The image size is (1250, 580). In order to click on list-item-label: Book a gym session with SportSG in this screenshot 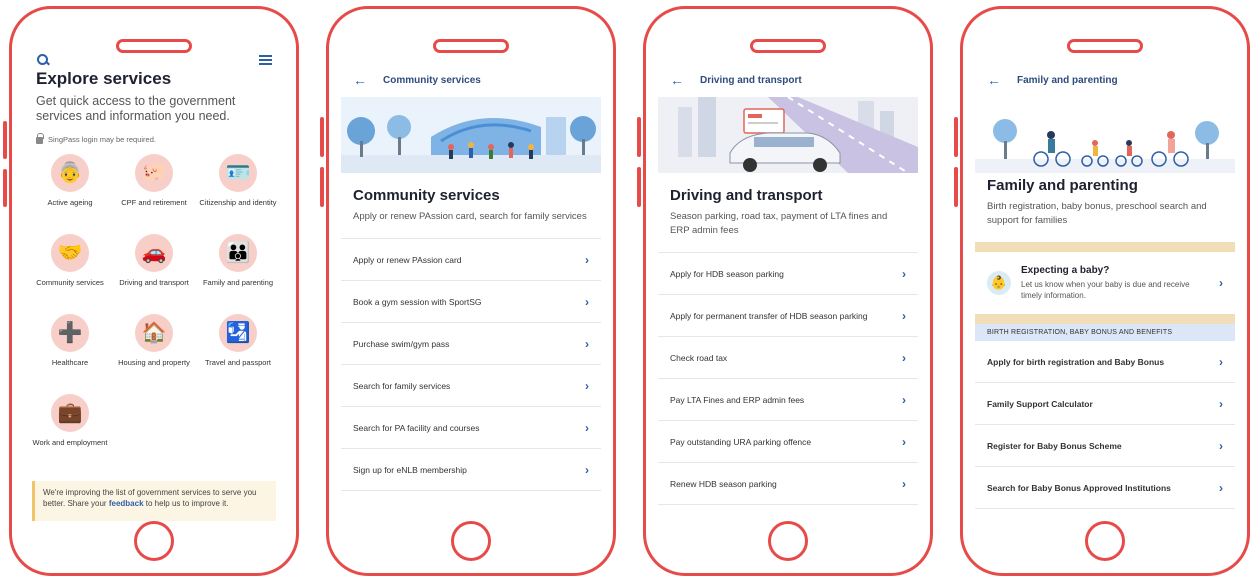, I will do `click(417, 301)`.